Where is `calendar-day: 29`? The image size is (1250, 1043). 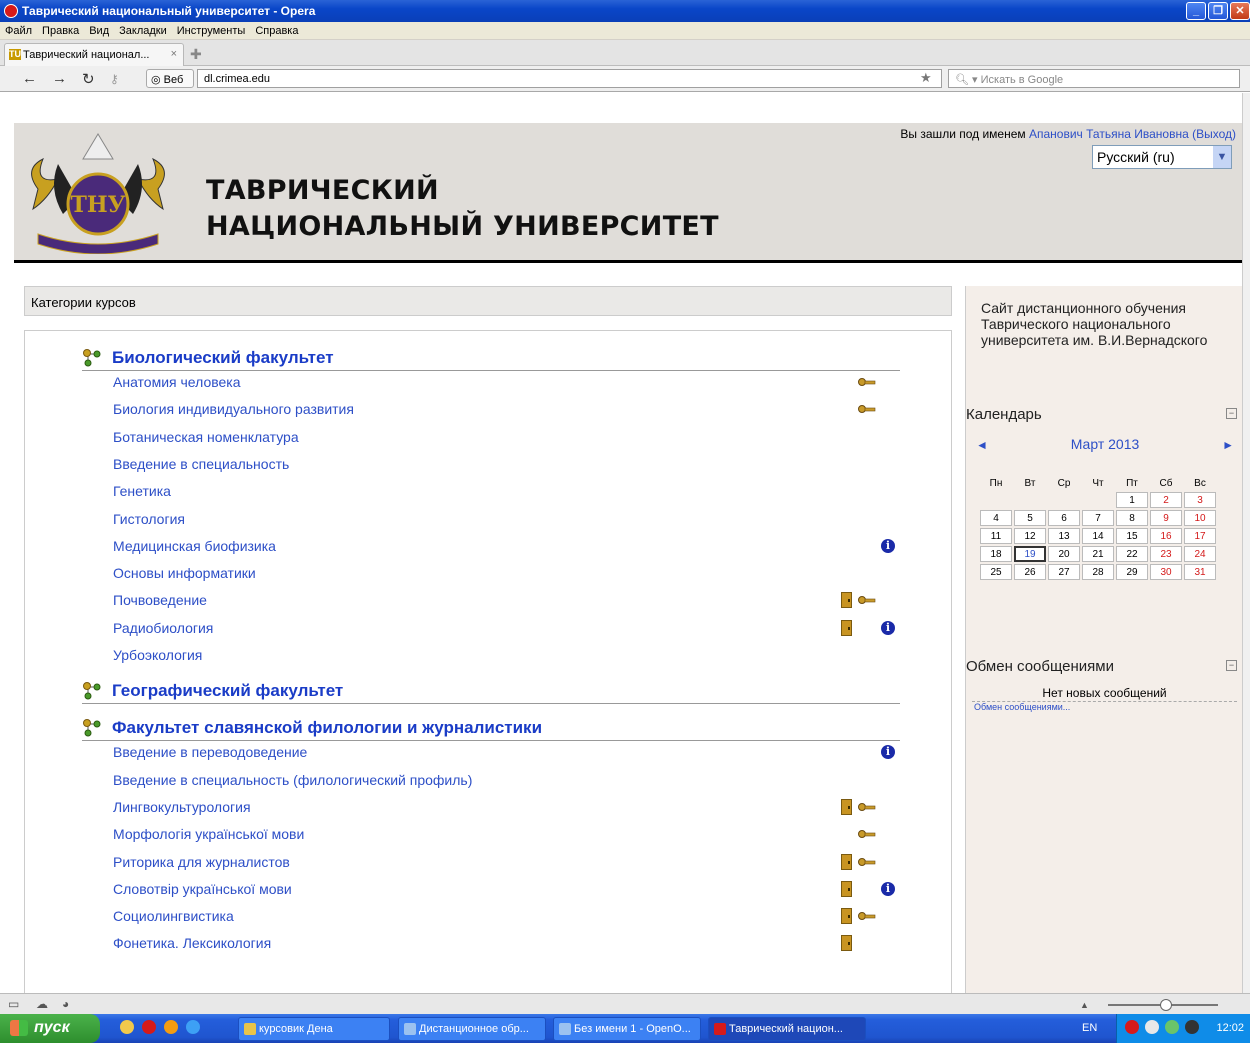 calendar-day: 29 is located at coordinates (1132, 572).